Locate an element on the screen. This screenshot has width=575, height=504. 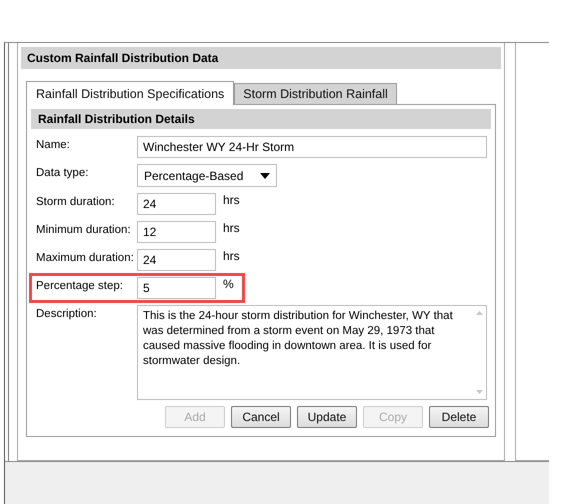
scroll-up-icon is located at coordinates (479, 313).